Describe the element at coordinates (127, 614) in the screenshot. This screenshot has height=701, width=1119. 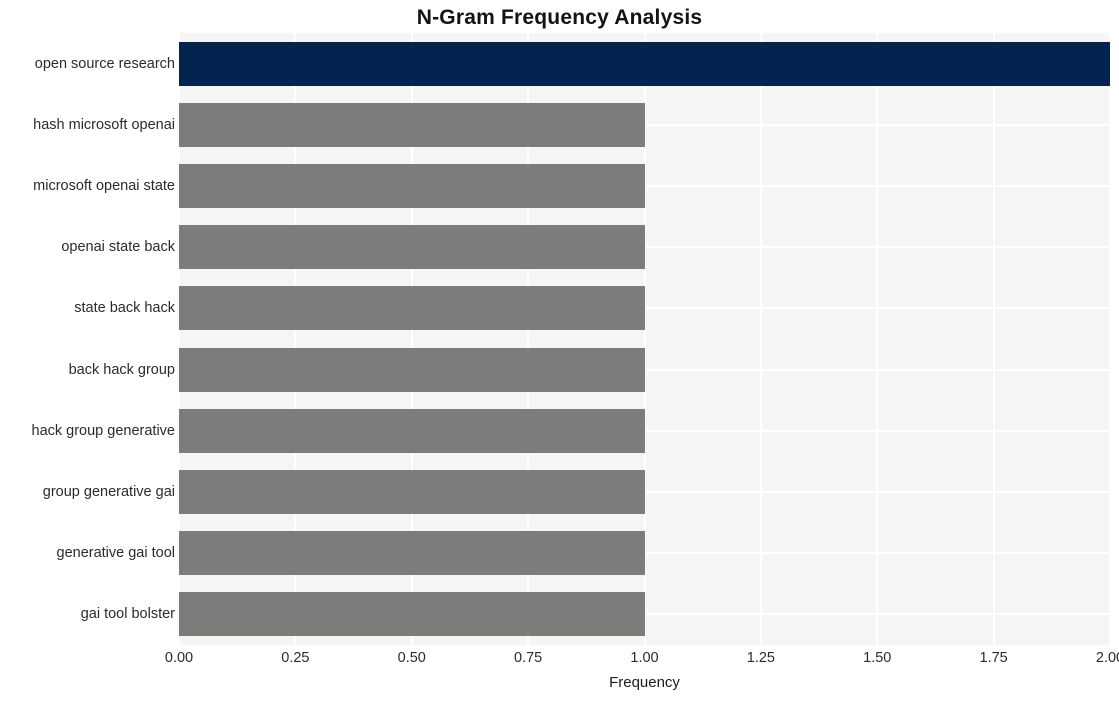
I see `y-axis-tick-label: gai tool bolster` at that location.